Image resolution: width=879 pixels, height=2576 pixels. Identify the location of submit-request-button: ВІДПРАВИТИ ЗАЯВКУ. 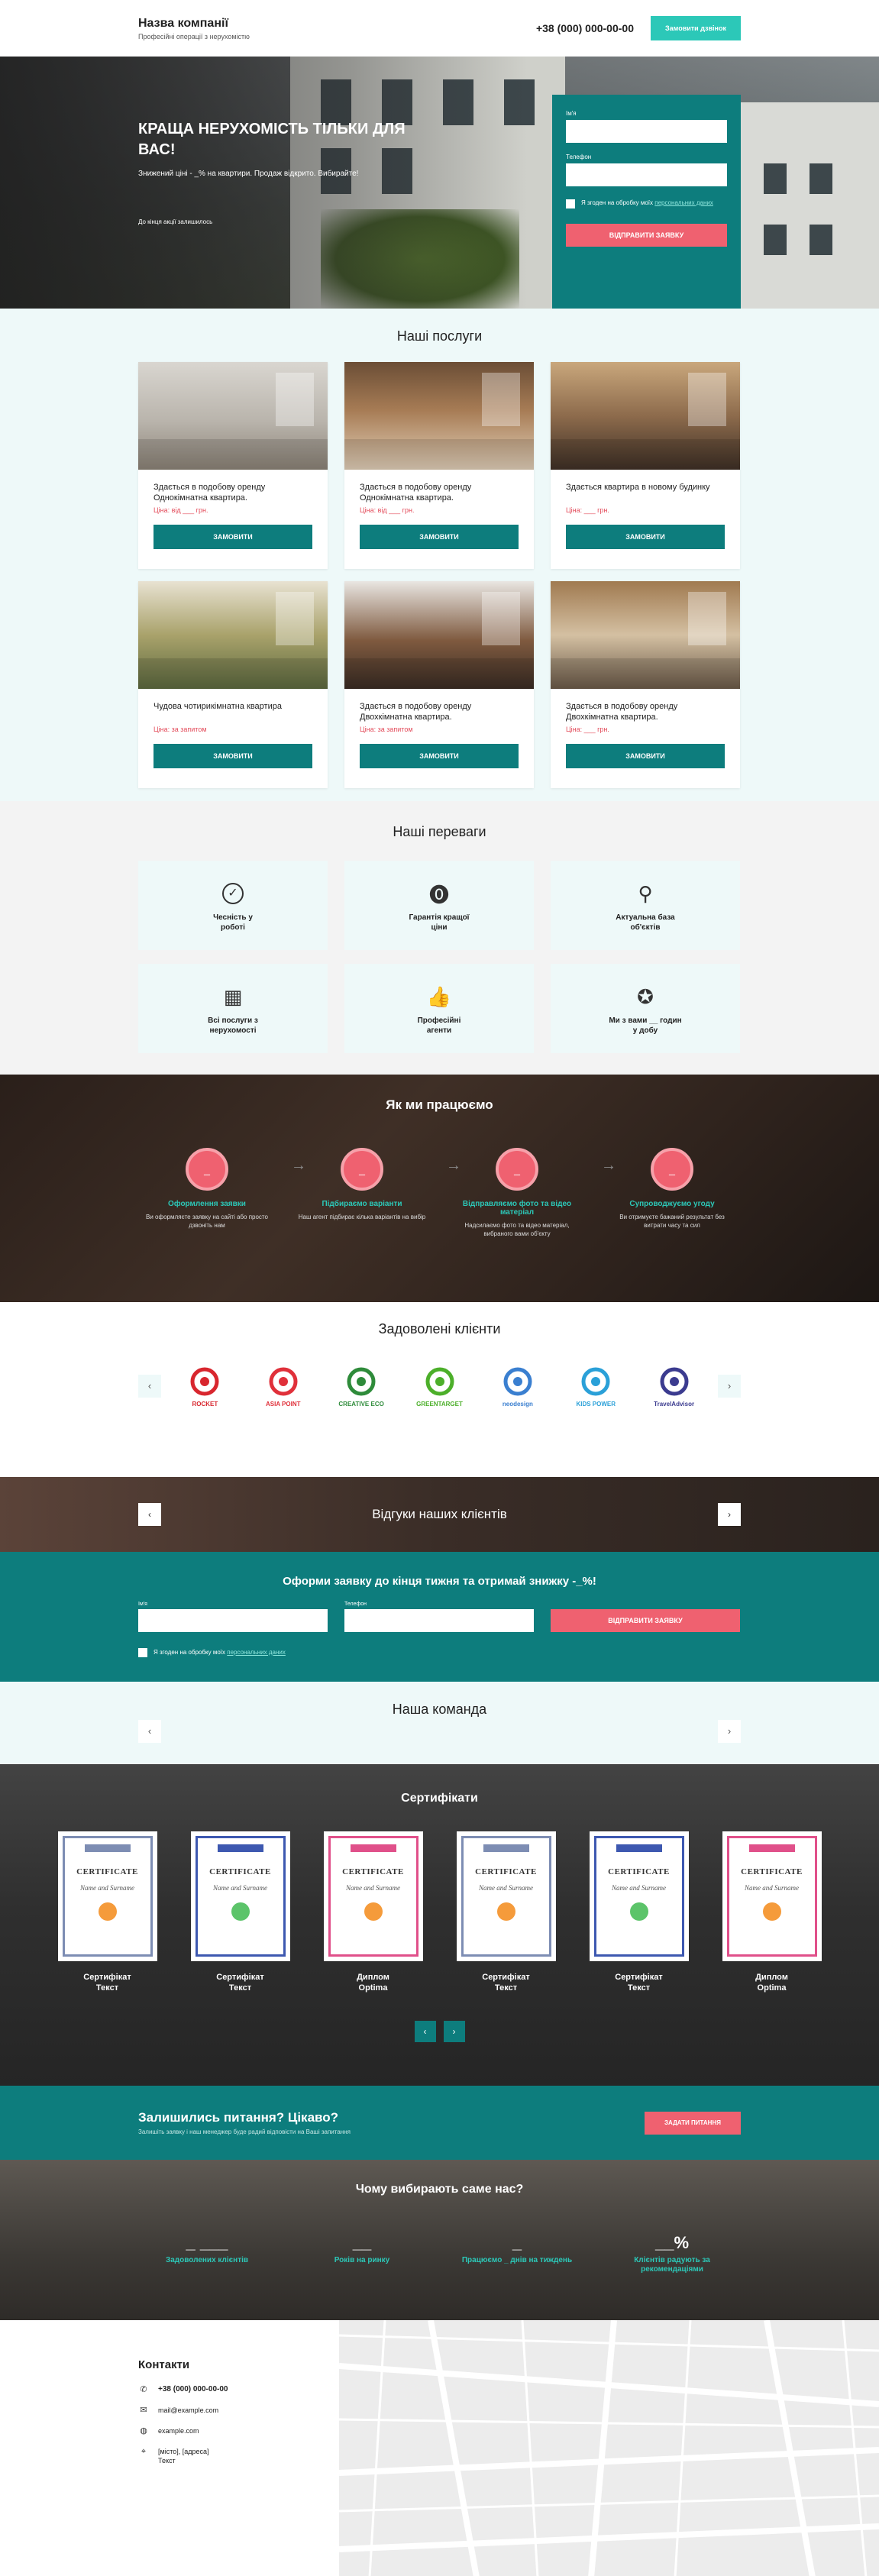
(646, 235).